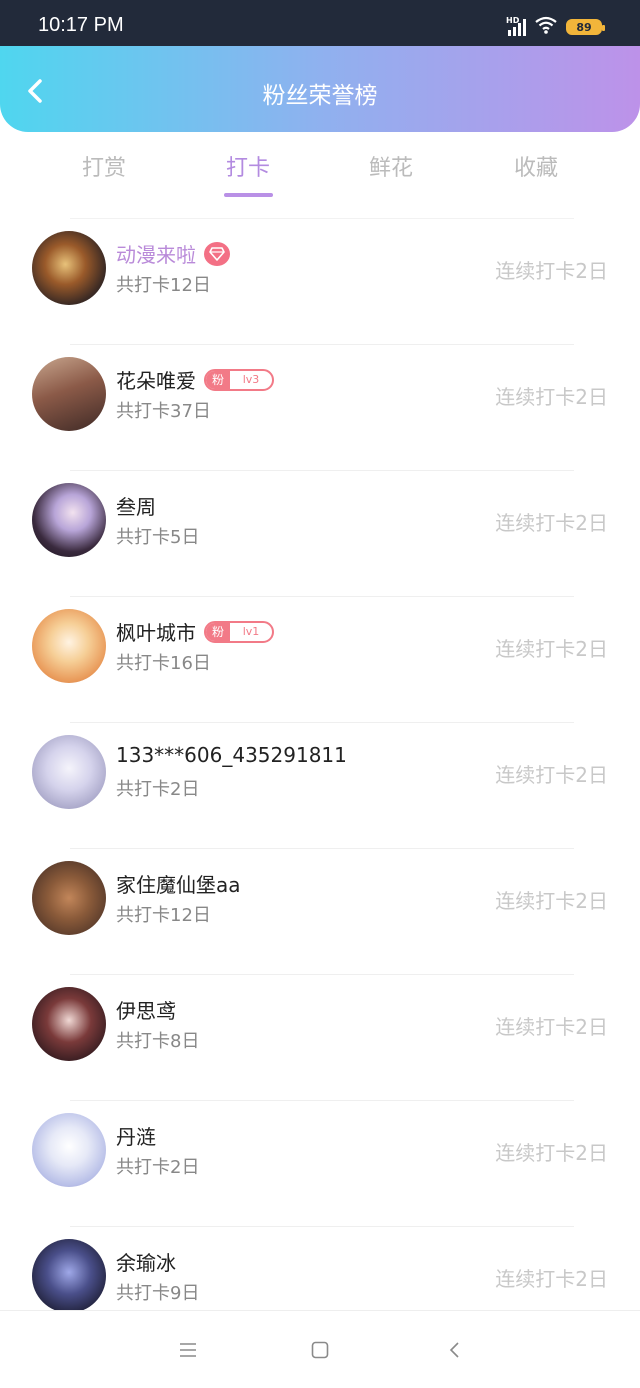 The width and height of the screenshot is (640, 1388). Describe the element at coordinates (163, 411) in the screenshot. I see `total-checkins: 共打卡37日` at that location.